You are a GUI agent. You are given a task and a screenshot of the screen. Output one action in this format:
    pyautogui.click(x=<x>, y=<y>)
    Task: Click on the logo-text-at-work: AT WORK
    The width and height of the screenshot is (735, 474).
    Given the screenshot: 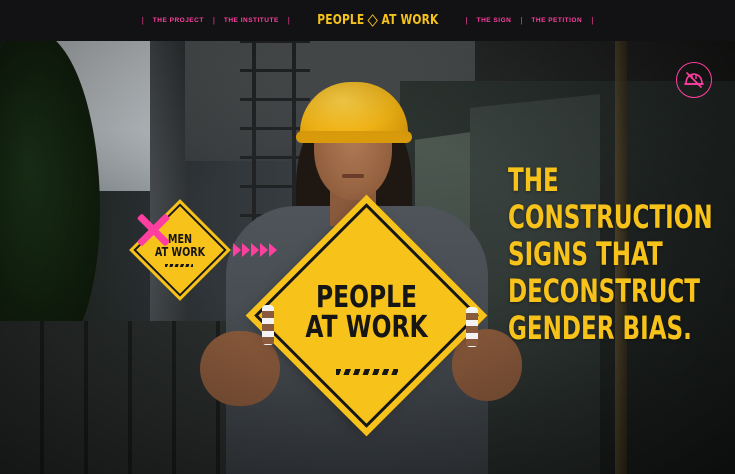 What is the action you would take?
    pyautogui.click(x=410, y=20)
    